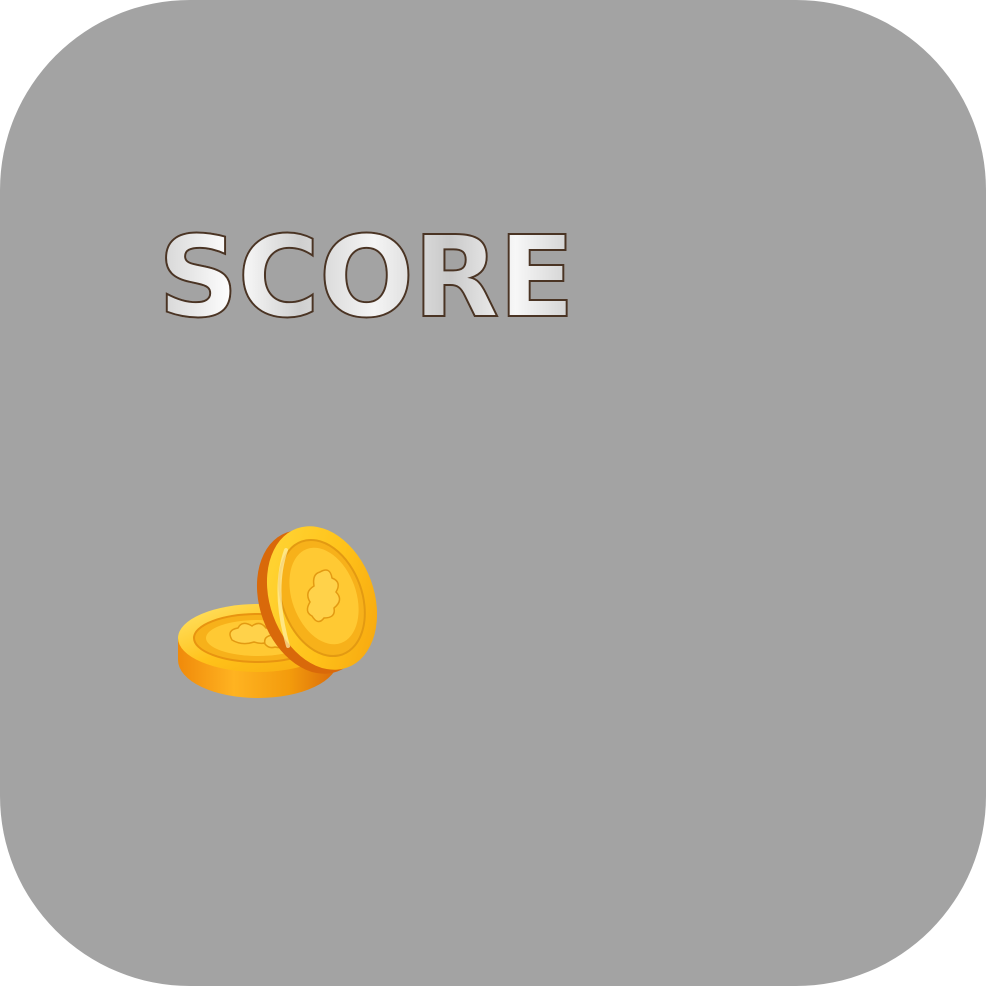  Describe the element at coordinates (366, 278) in the screenshot. I see `score-label: SCORE` at that location.